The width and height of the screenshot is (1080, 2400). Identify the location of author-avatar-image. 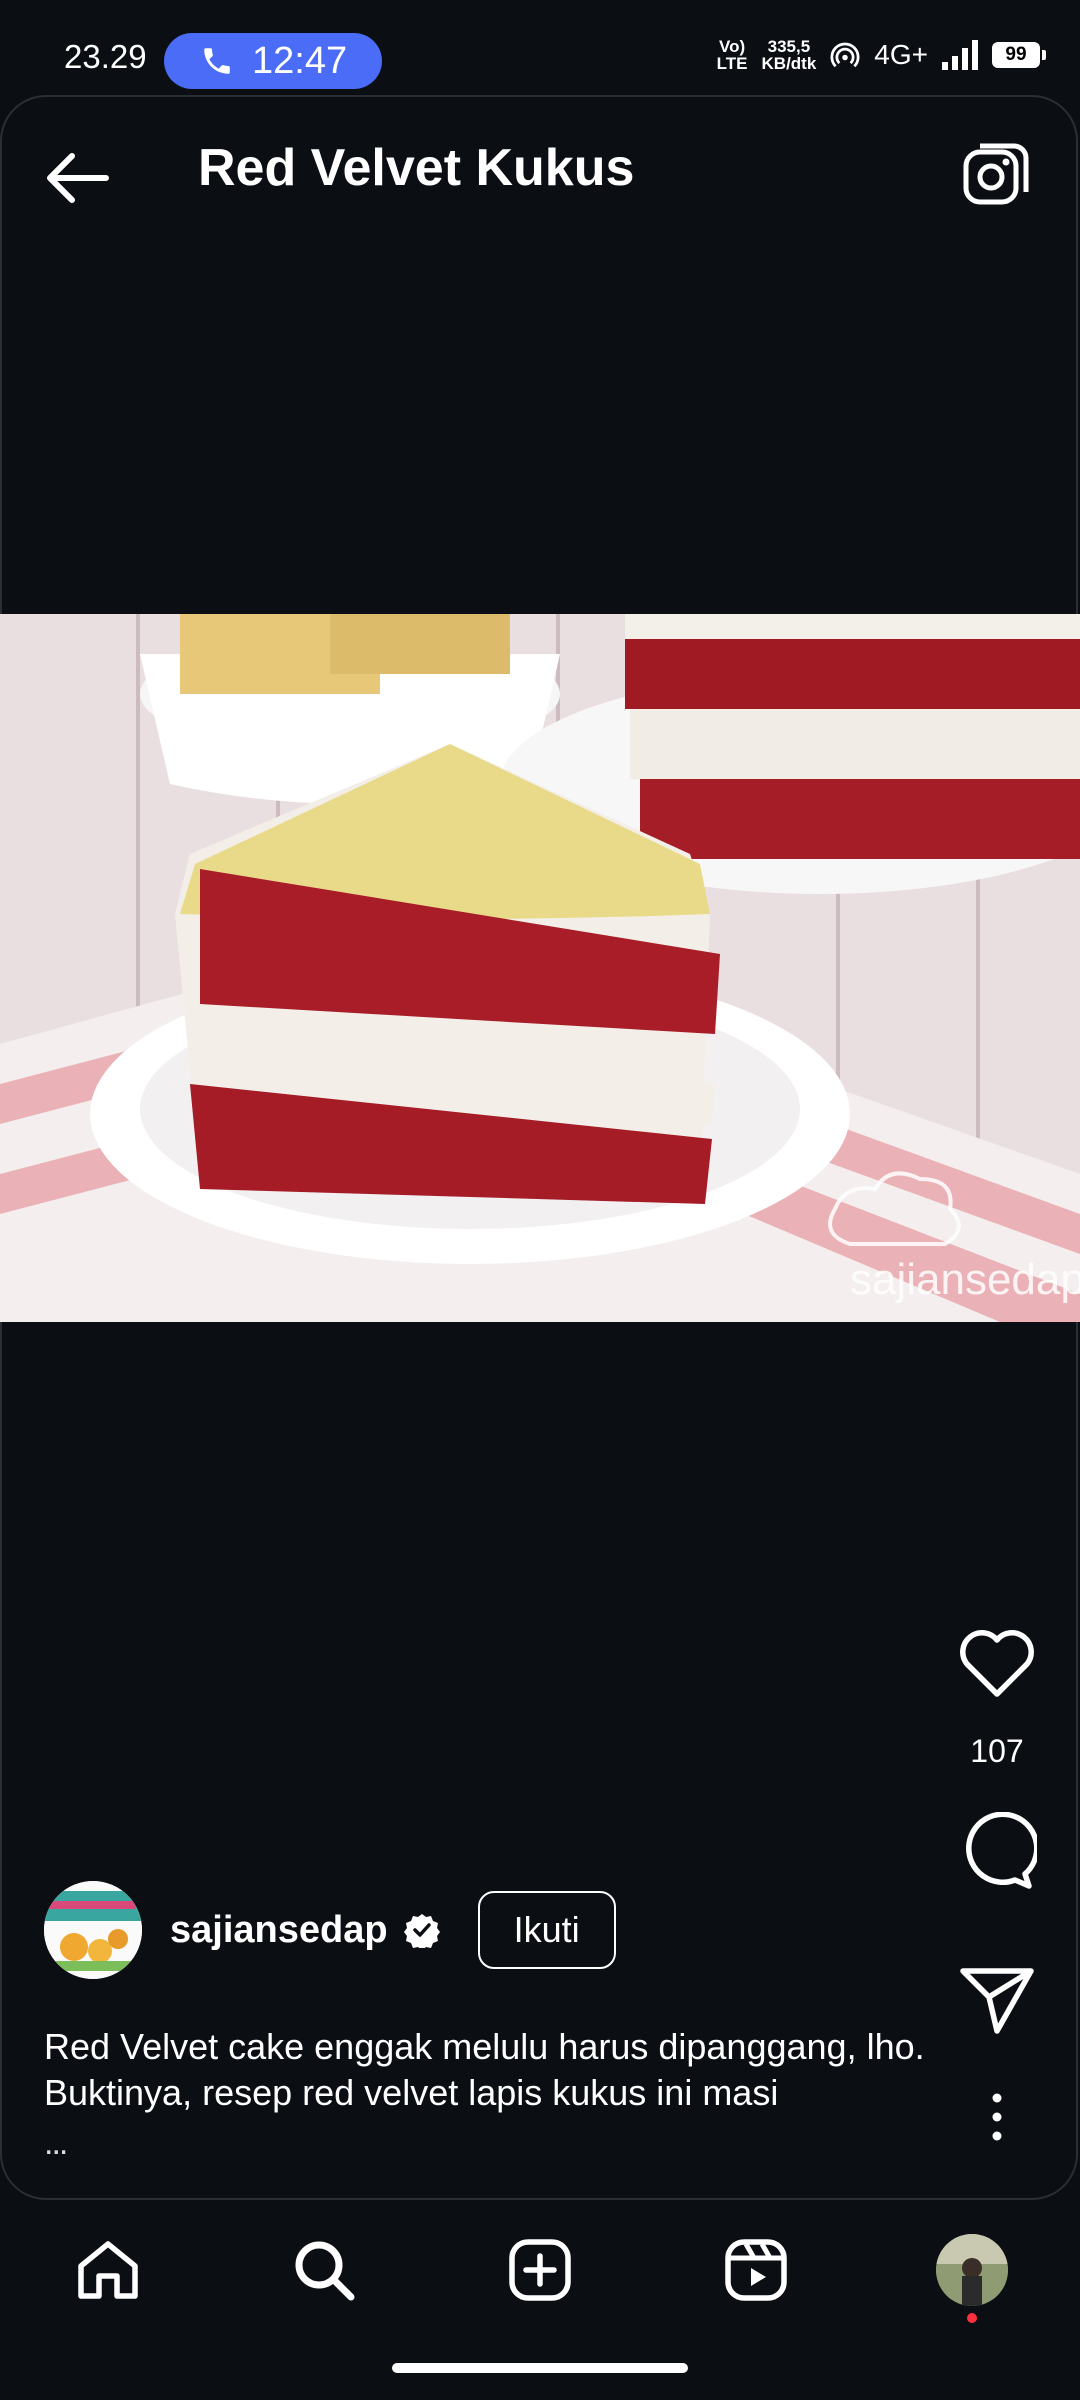
(93, 1930).